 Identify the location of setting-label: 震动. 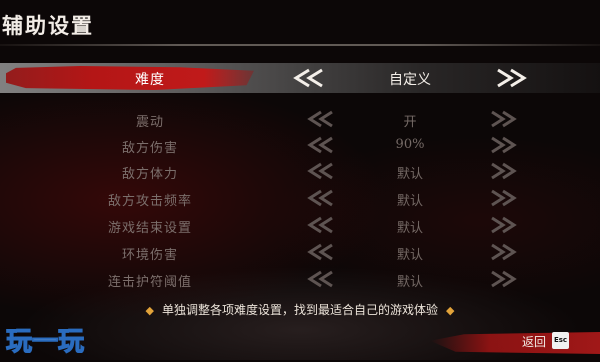
(149, 122).